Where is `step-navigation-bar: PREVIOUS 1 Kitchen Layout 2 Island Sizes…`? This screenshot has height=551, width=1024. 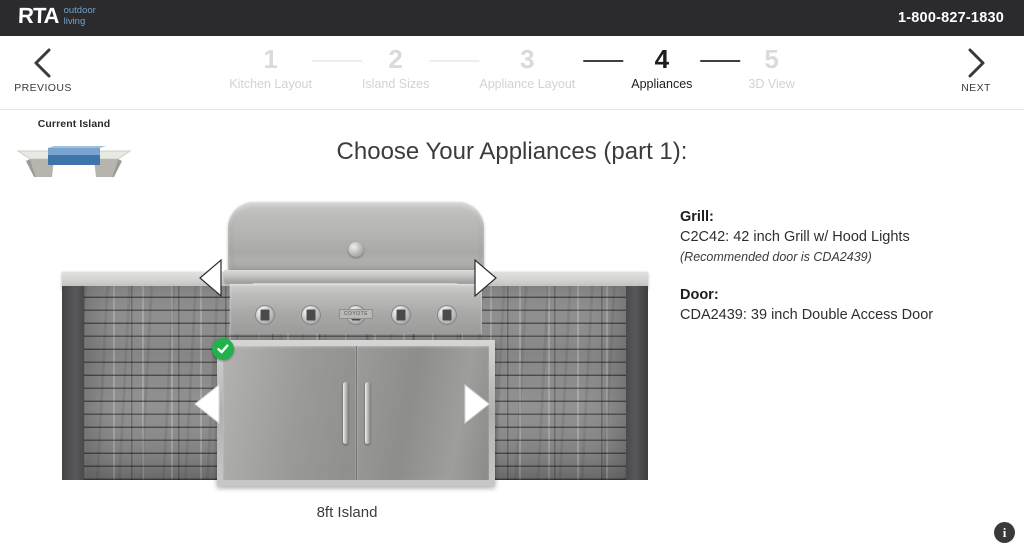 step-navigation-bar: PREVIOUS 1 Kitchen Layout 2 Island Sizes… is located at coordinates (512, 73).